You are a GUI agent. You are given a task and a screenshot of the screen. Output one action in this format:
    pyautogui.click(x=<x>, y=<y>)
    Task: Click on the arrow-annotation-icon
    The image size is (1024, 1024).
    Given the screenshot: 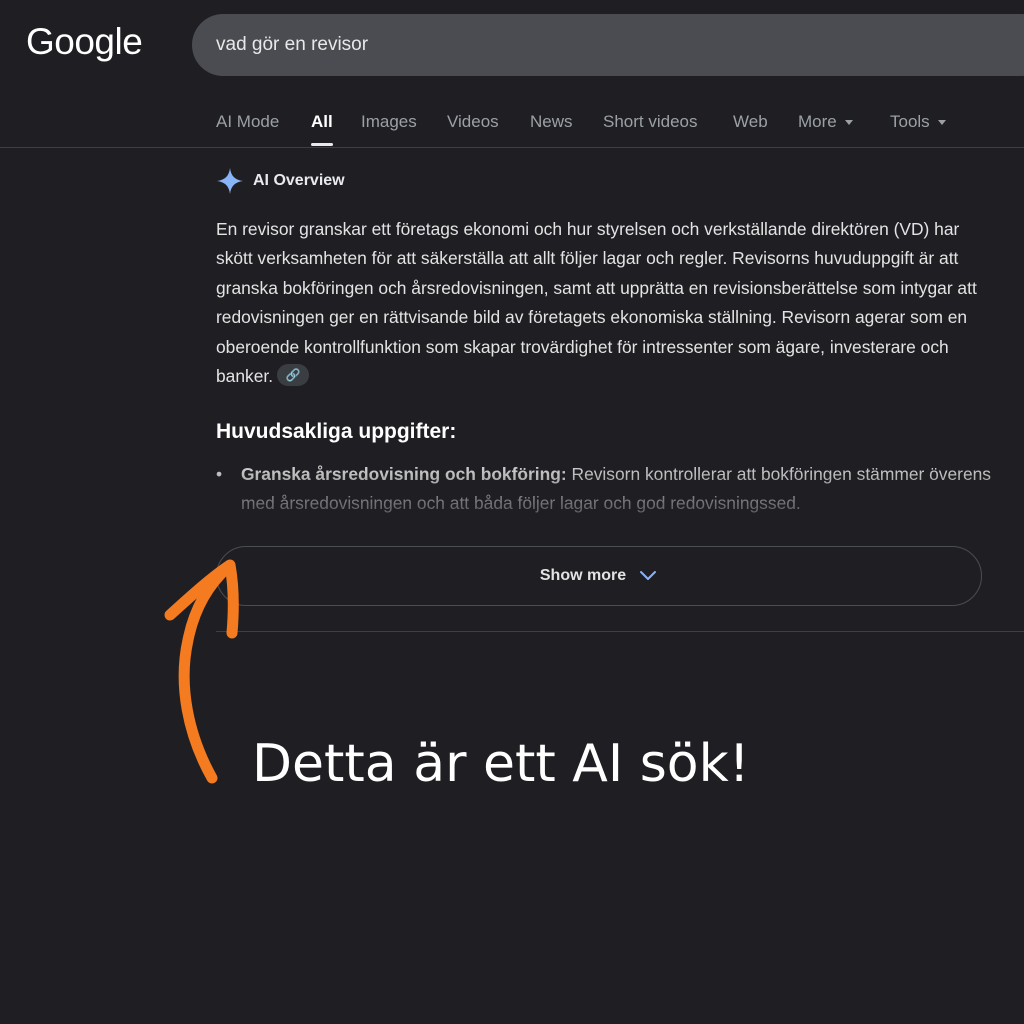 What is the action you would take?
    pyautogui.click(x=201, y=671)
    